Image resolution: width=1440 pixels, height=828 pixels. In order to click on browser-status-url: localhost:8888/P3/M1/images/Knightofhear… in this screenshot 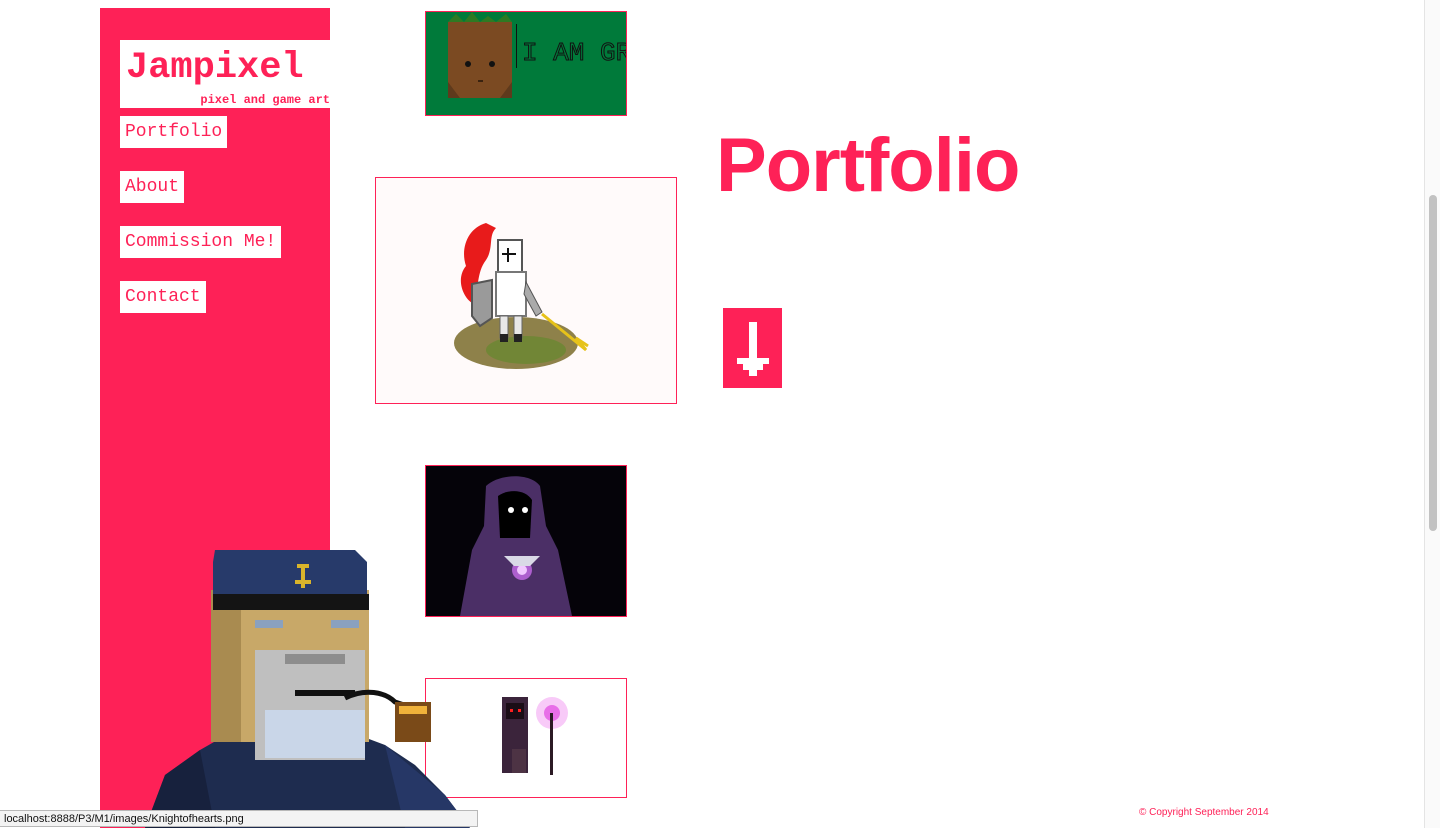, I will do `click(239, 818)`.